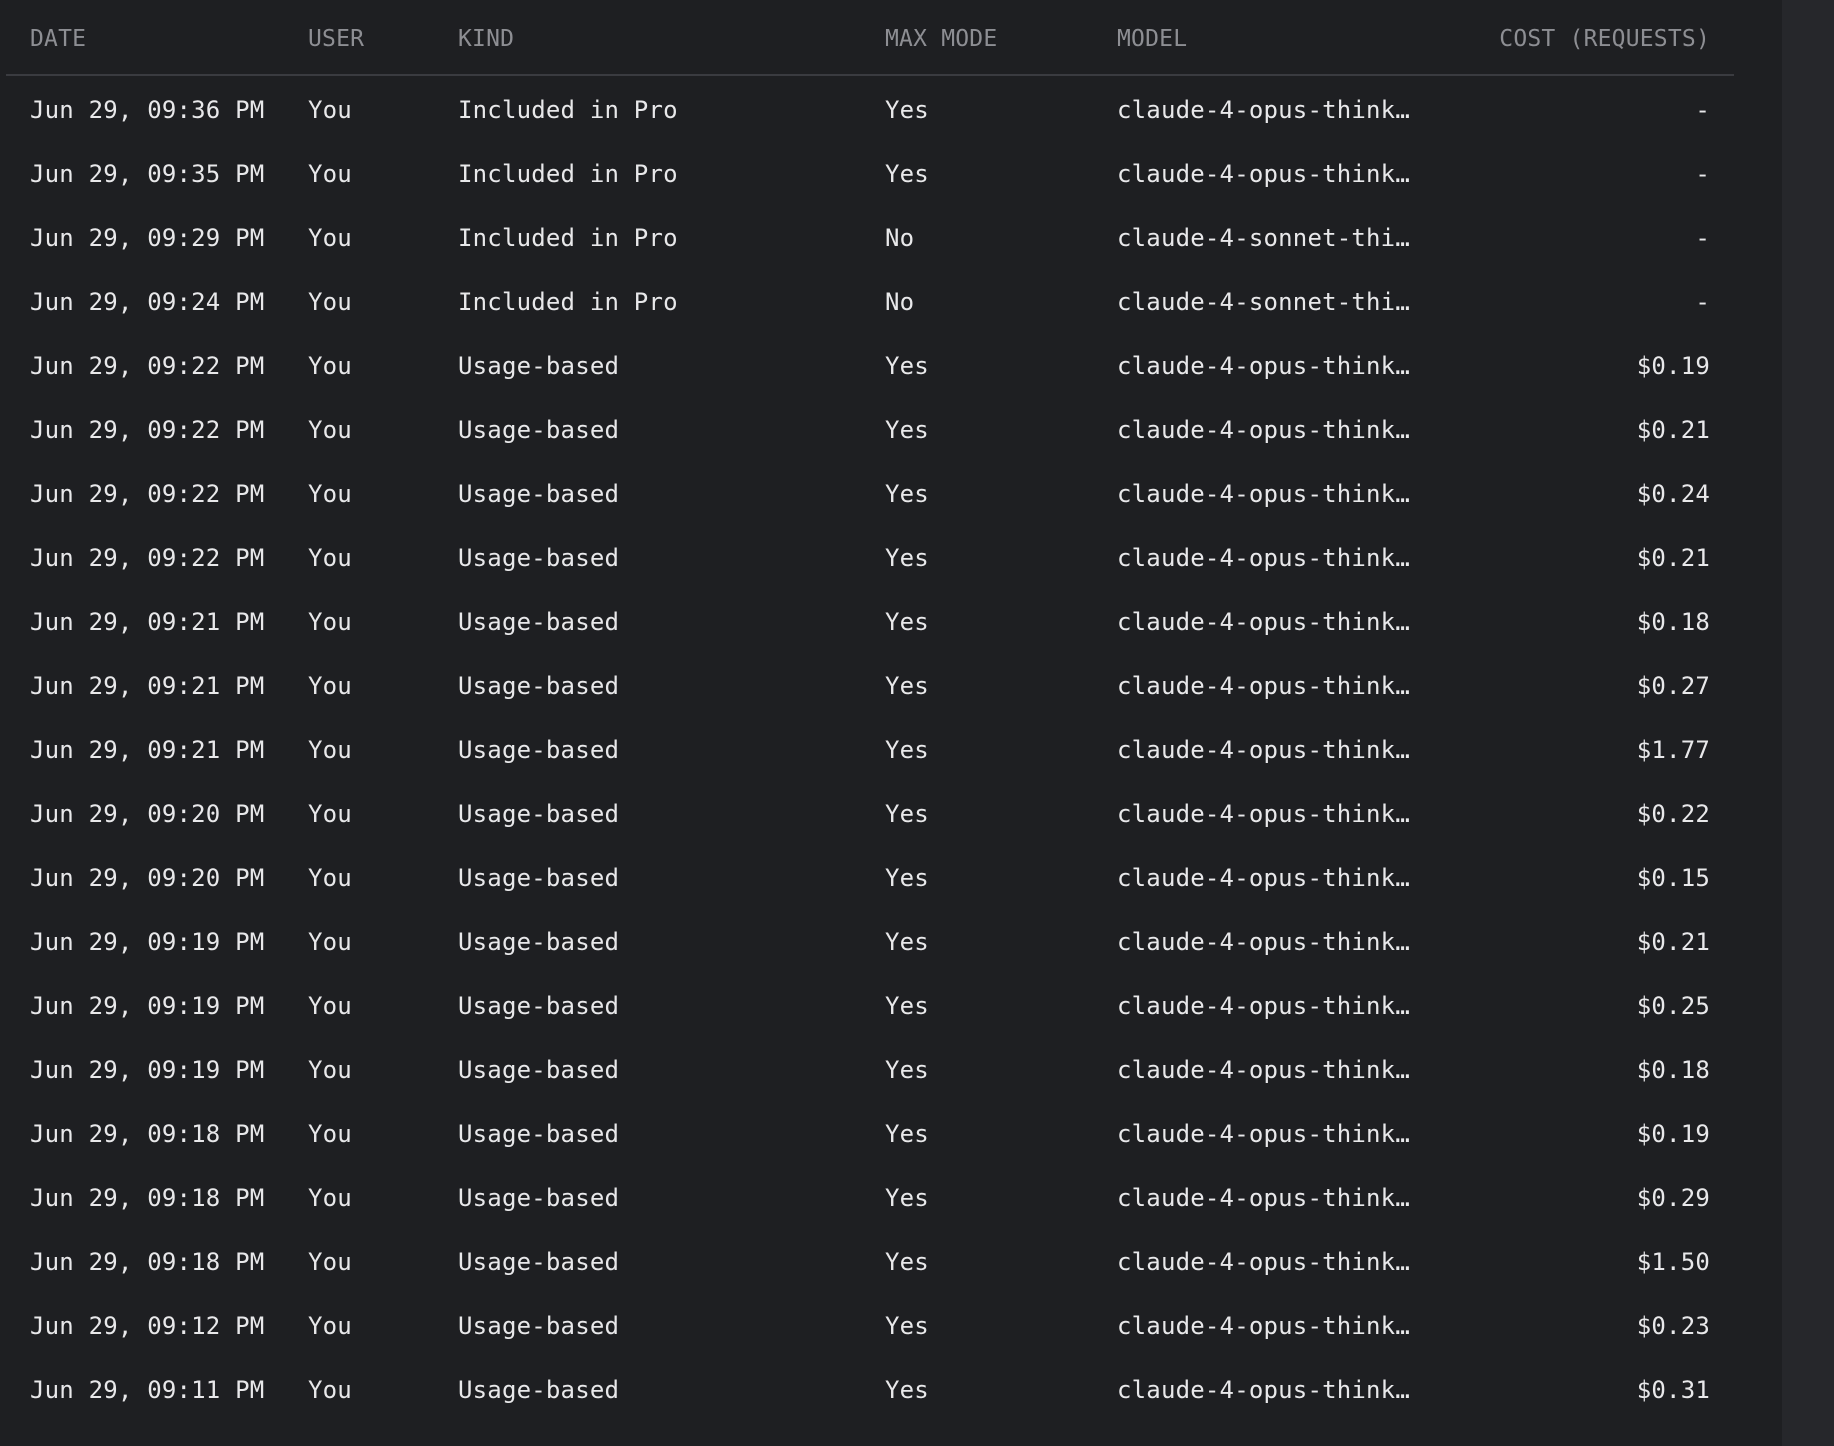 The image size is (1834, 1446). Describe the element at coordinates (1673, 1326) in the screenshot. I see `cell-cost: $0.23` at that location.